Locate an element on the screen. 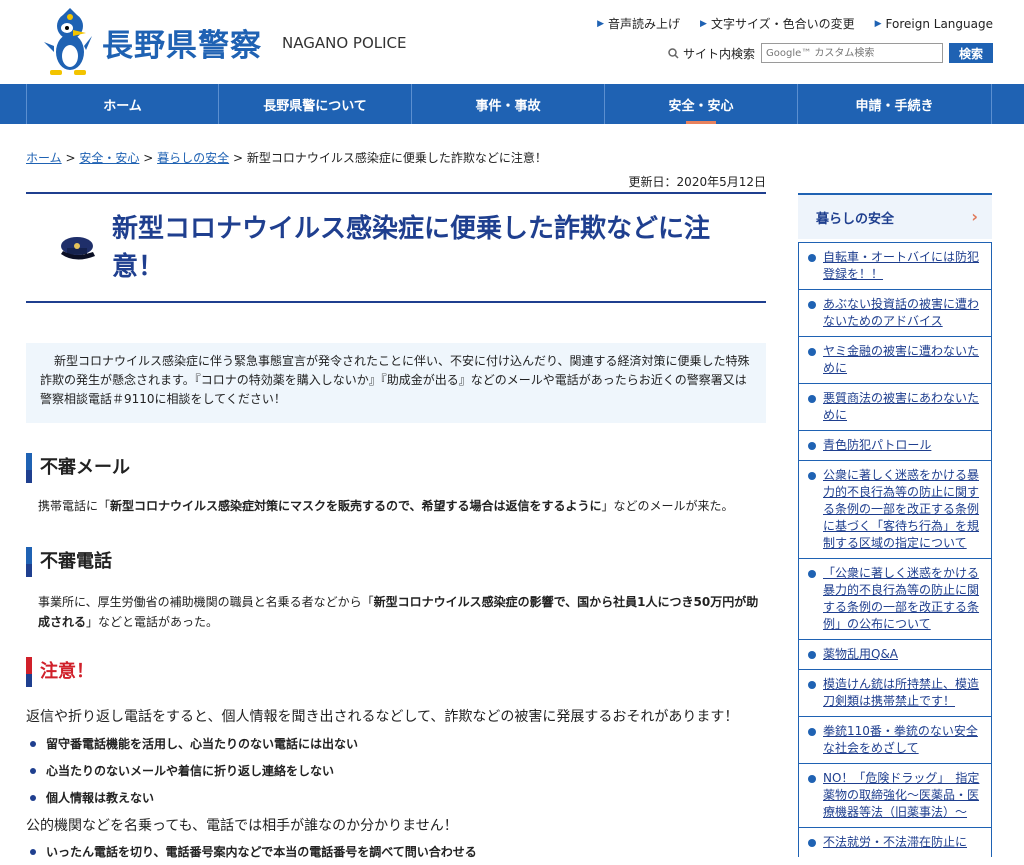 The width and height of the screenshot is (1024, 865). global-nav: ホーム 長野県警について 事件・事故 安全・安心 申請・手続き is located at coordinates (512, 104).